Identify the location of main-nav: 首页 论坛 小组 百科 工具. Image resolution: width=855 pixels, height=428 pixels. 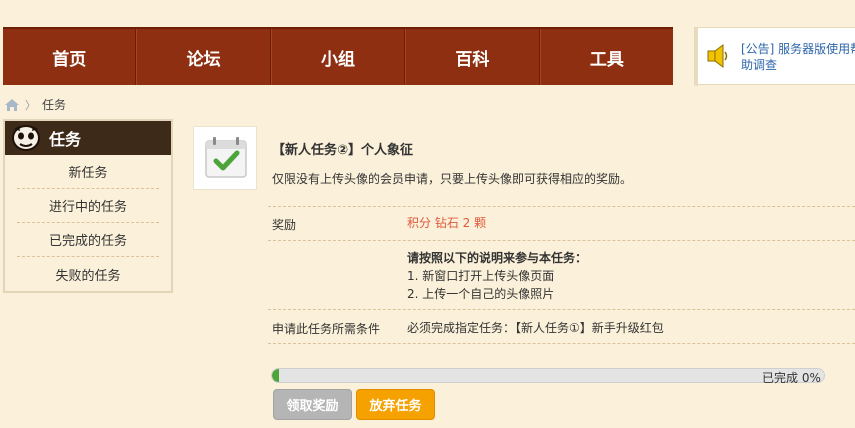
(338, 56).